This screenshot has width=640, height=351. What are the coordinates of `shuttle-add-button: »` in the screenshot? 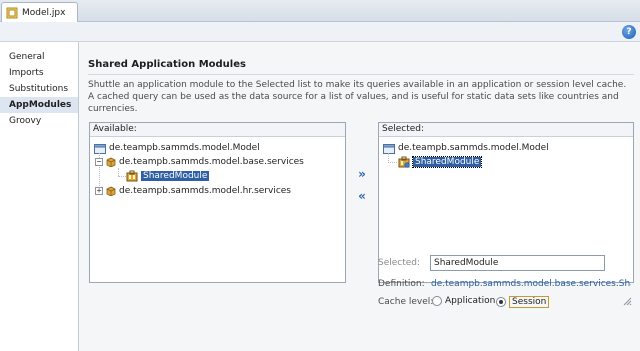 It's located at (362, 174).